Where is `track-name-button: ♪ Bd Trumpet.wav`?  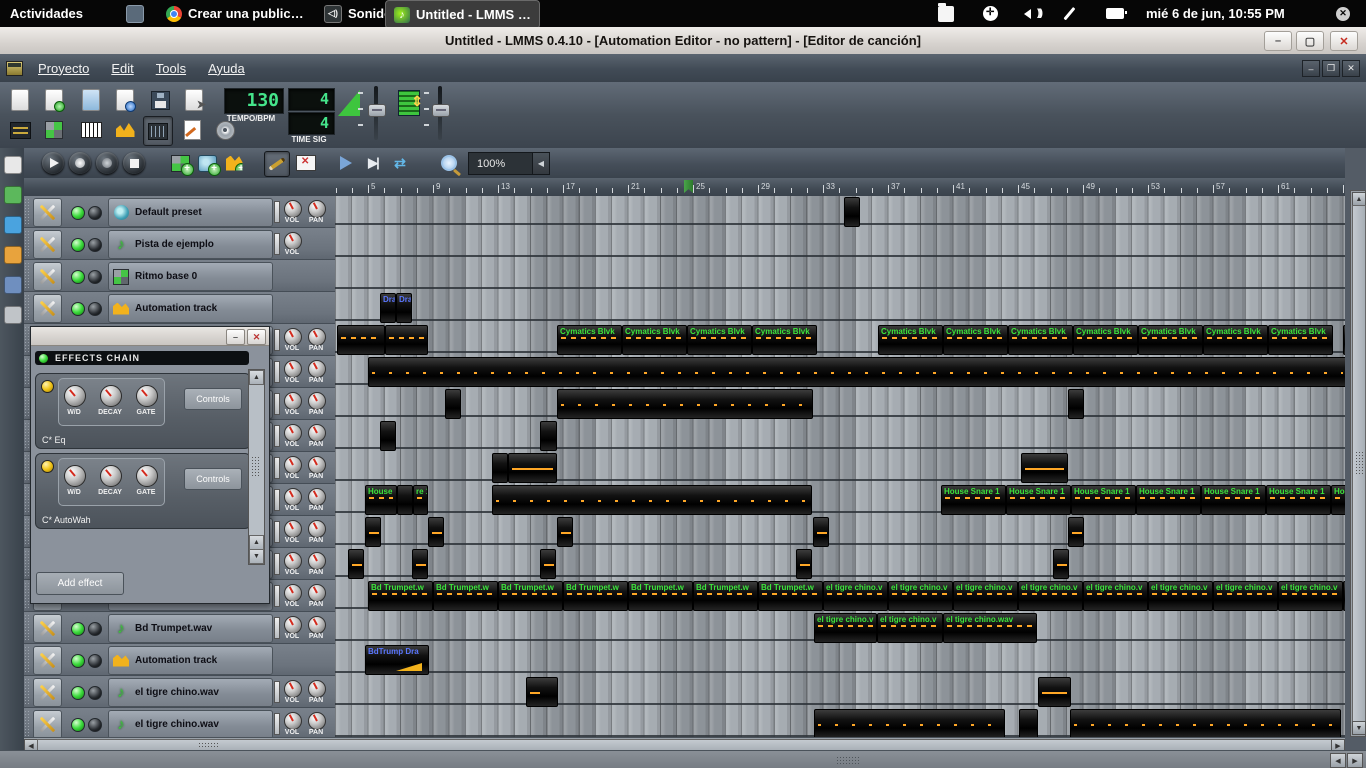
track-name-button: ♪ Bd Trumpet.wav is located at coordinates (190, 628).